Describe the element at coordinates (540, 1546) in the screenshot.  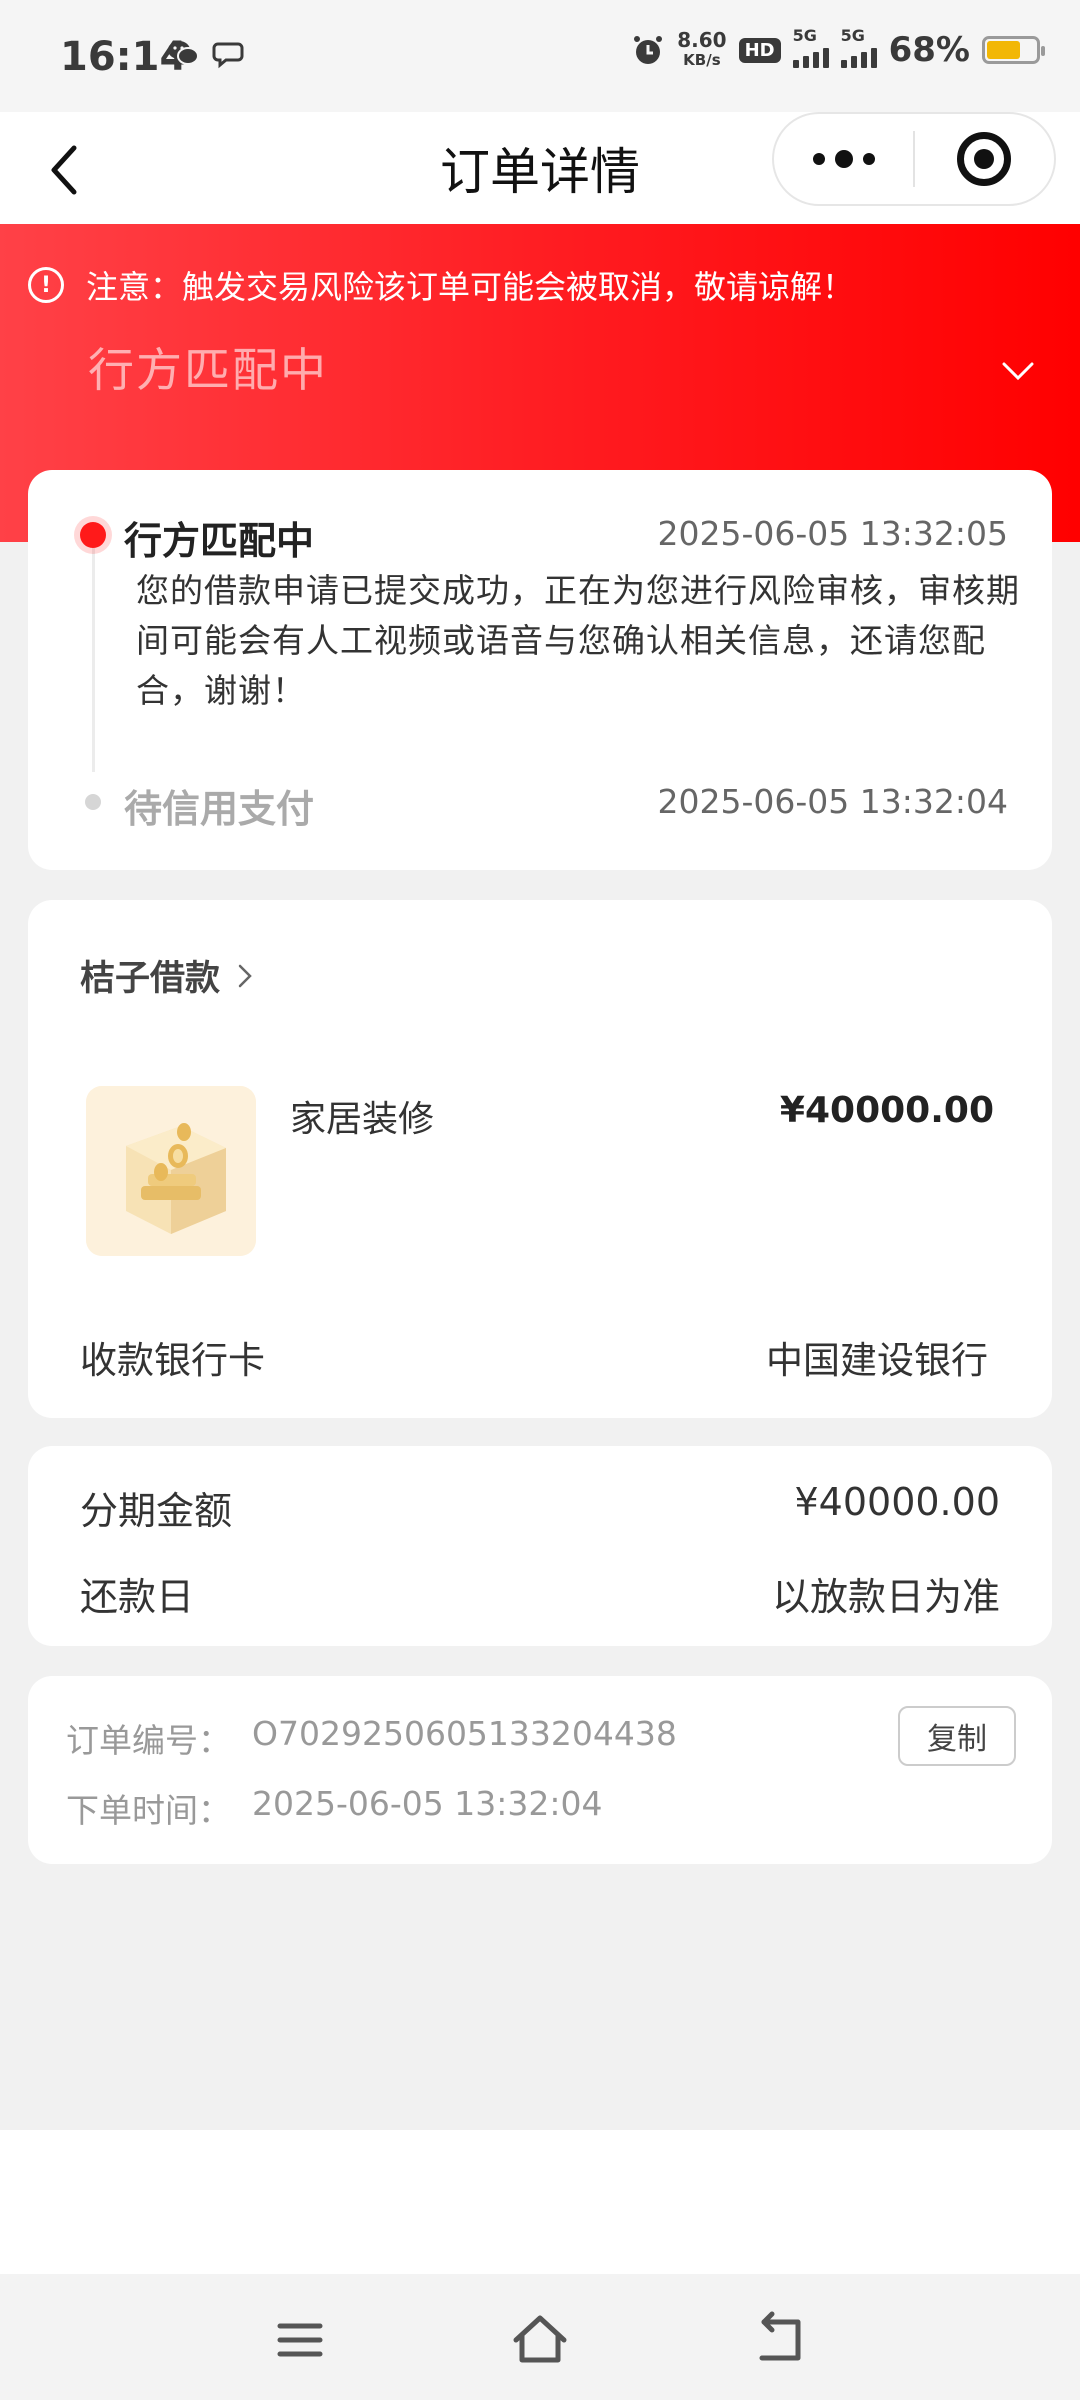
I see `installment-card: 分期金额 ¥40000.00 还款日 以放款日为准` at that location.